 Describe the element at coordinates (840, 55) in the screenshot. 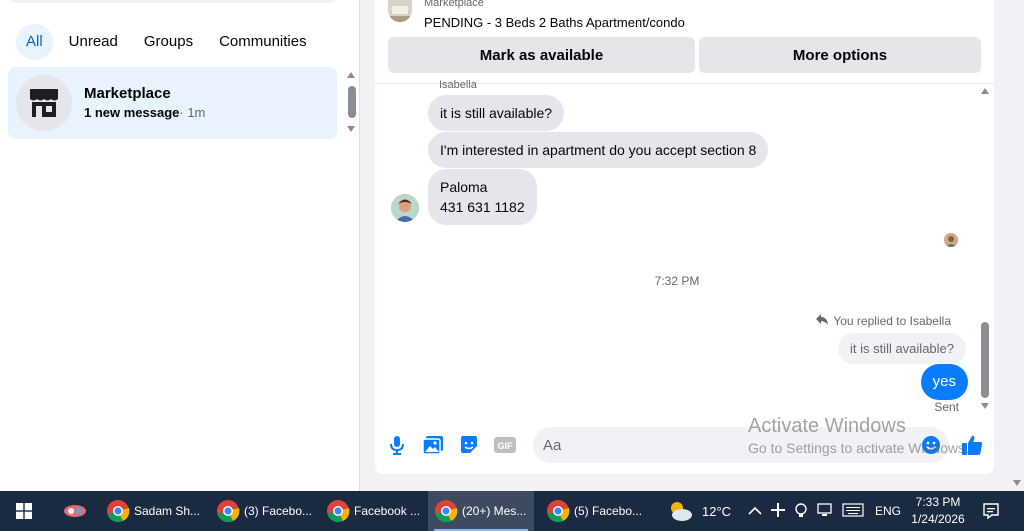

I see `more-options-button: More options` at that location.